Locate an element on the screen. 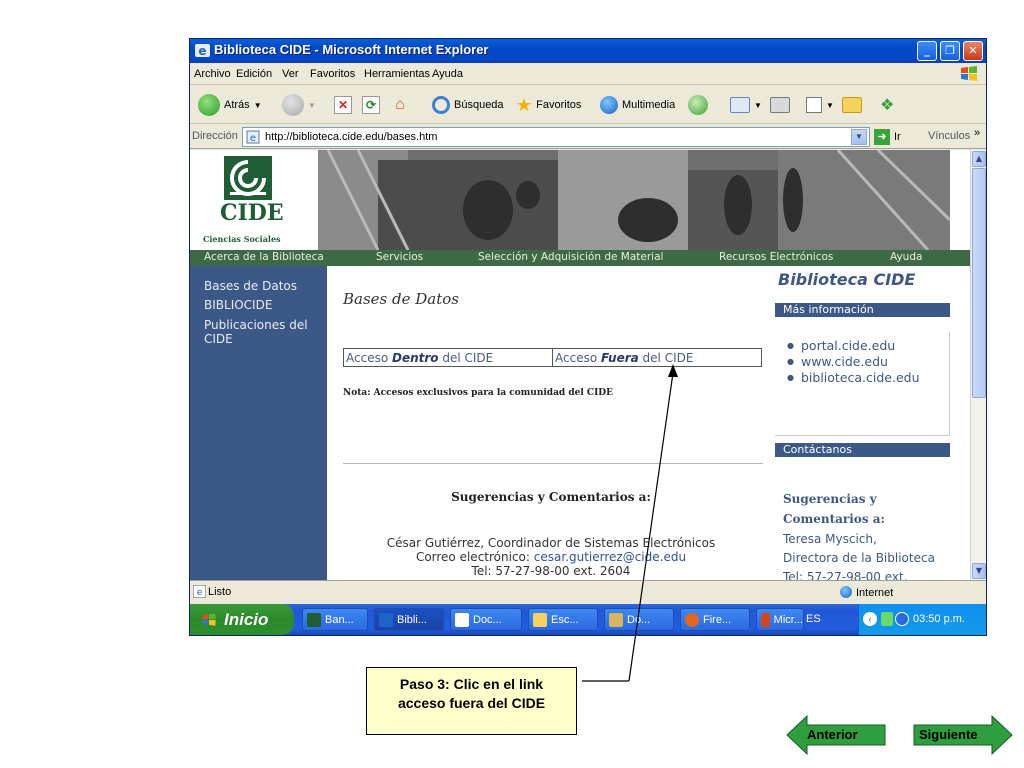  network-icon is located at coordinates (887, 619).